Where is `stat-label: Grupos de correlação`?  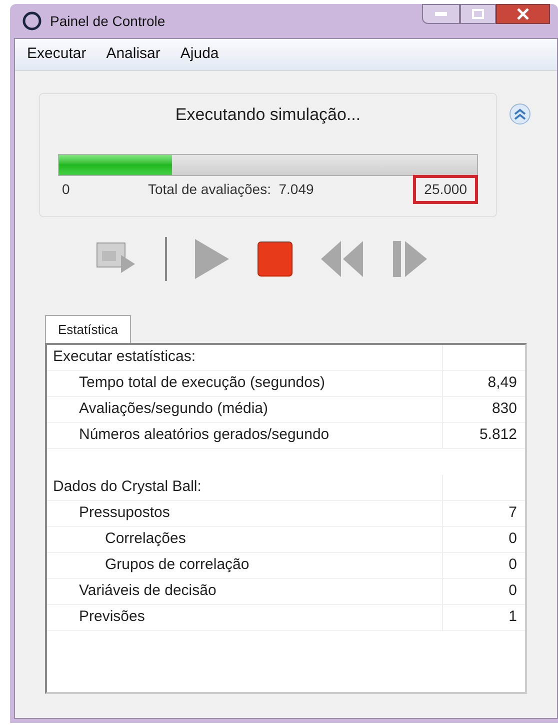
stat-label: Grupos de correlação is located at coordinates (177, 565).